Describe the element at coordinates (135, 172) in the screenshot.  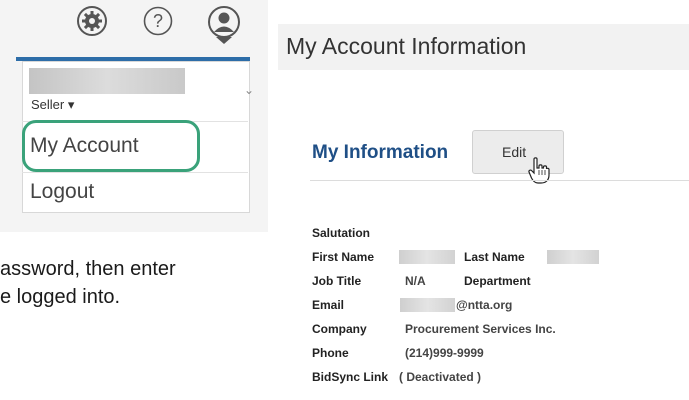
I see `dropdown-divider` at that location.